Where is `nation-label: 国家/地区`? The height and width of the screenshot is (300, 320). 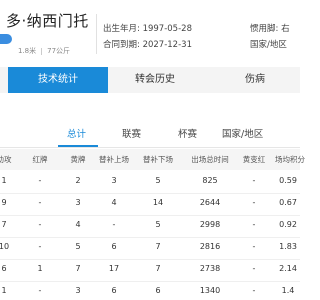 nation-label: 国家/地区 is located at coordinates (268, 45).